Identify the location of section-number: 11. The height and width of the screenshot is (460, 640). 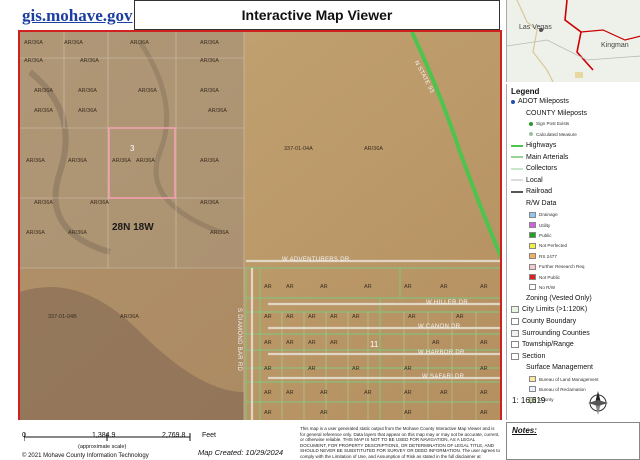
(374, 344).